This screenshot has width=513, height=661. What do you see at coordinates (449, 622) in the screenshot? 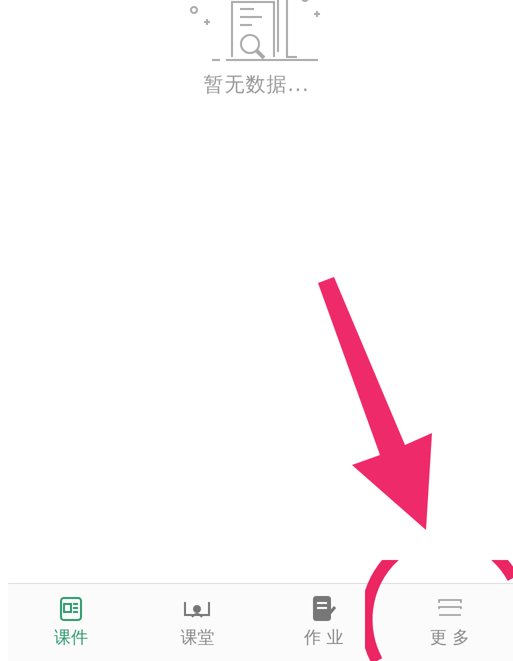
I see `tab: 更 多` at bounding box center [449, 622].